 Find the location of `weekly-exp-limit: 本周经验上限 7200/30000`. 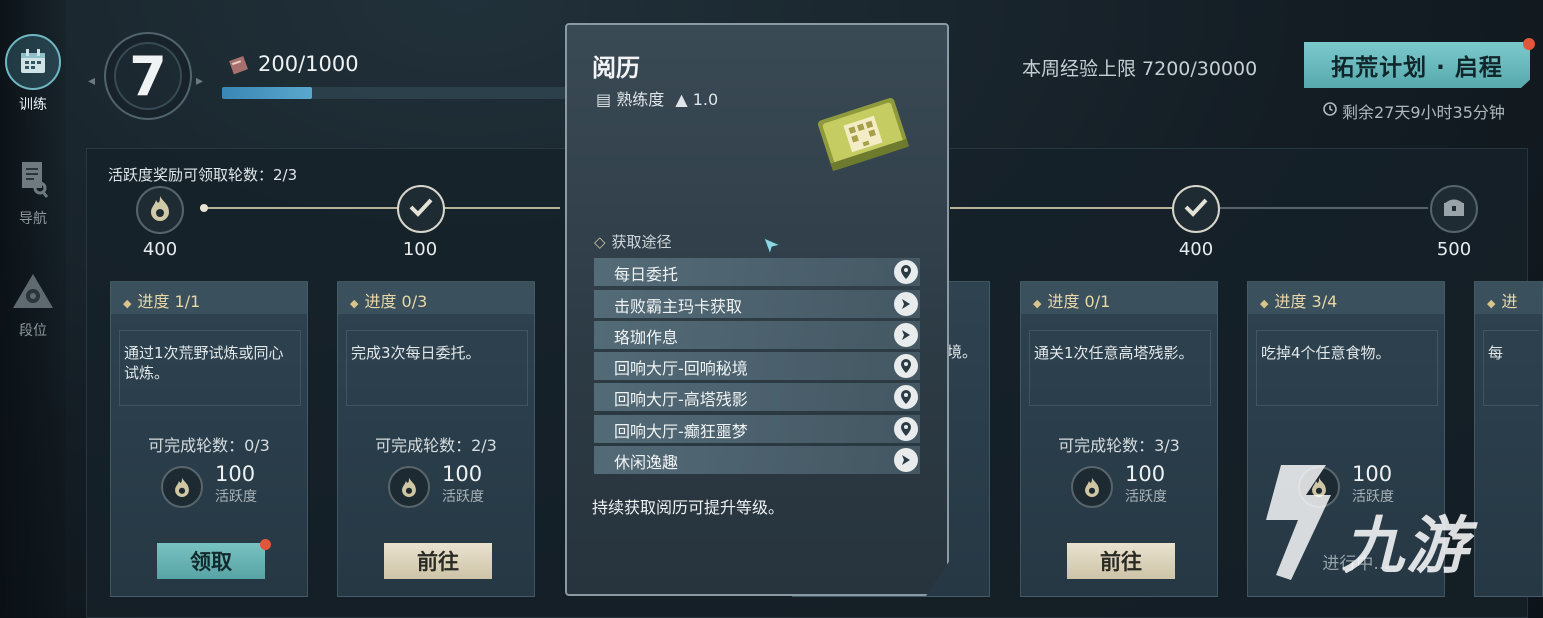

weekly-exp-limit: 本周经验上限 7200/30000 is located at coordinates (1140, 69).